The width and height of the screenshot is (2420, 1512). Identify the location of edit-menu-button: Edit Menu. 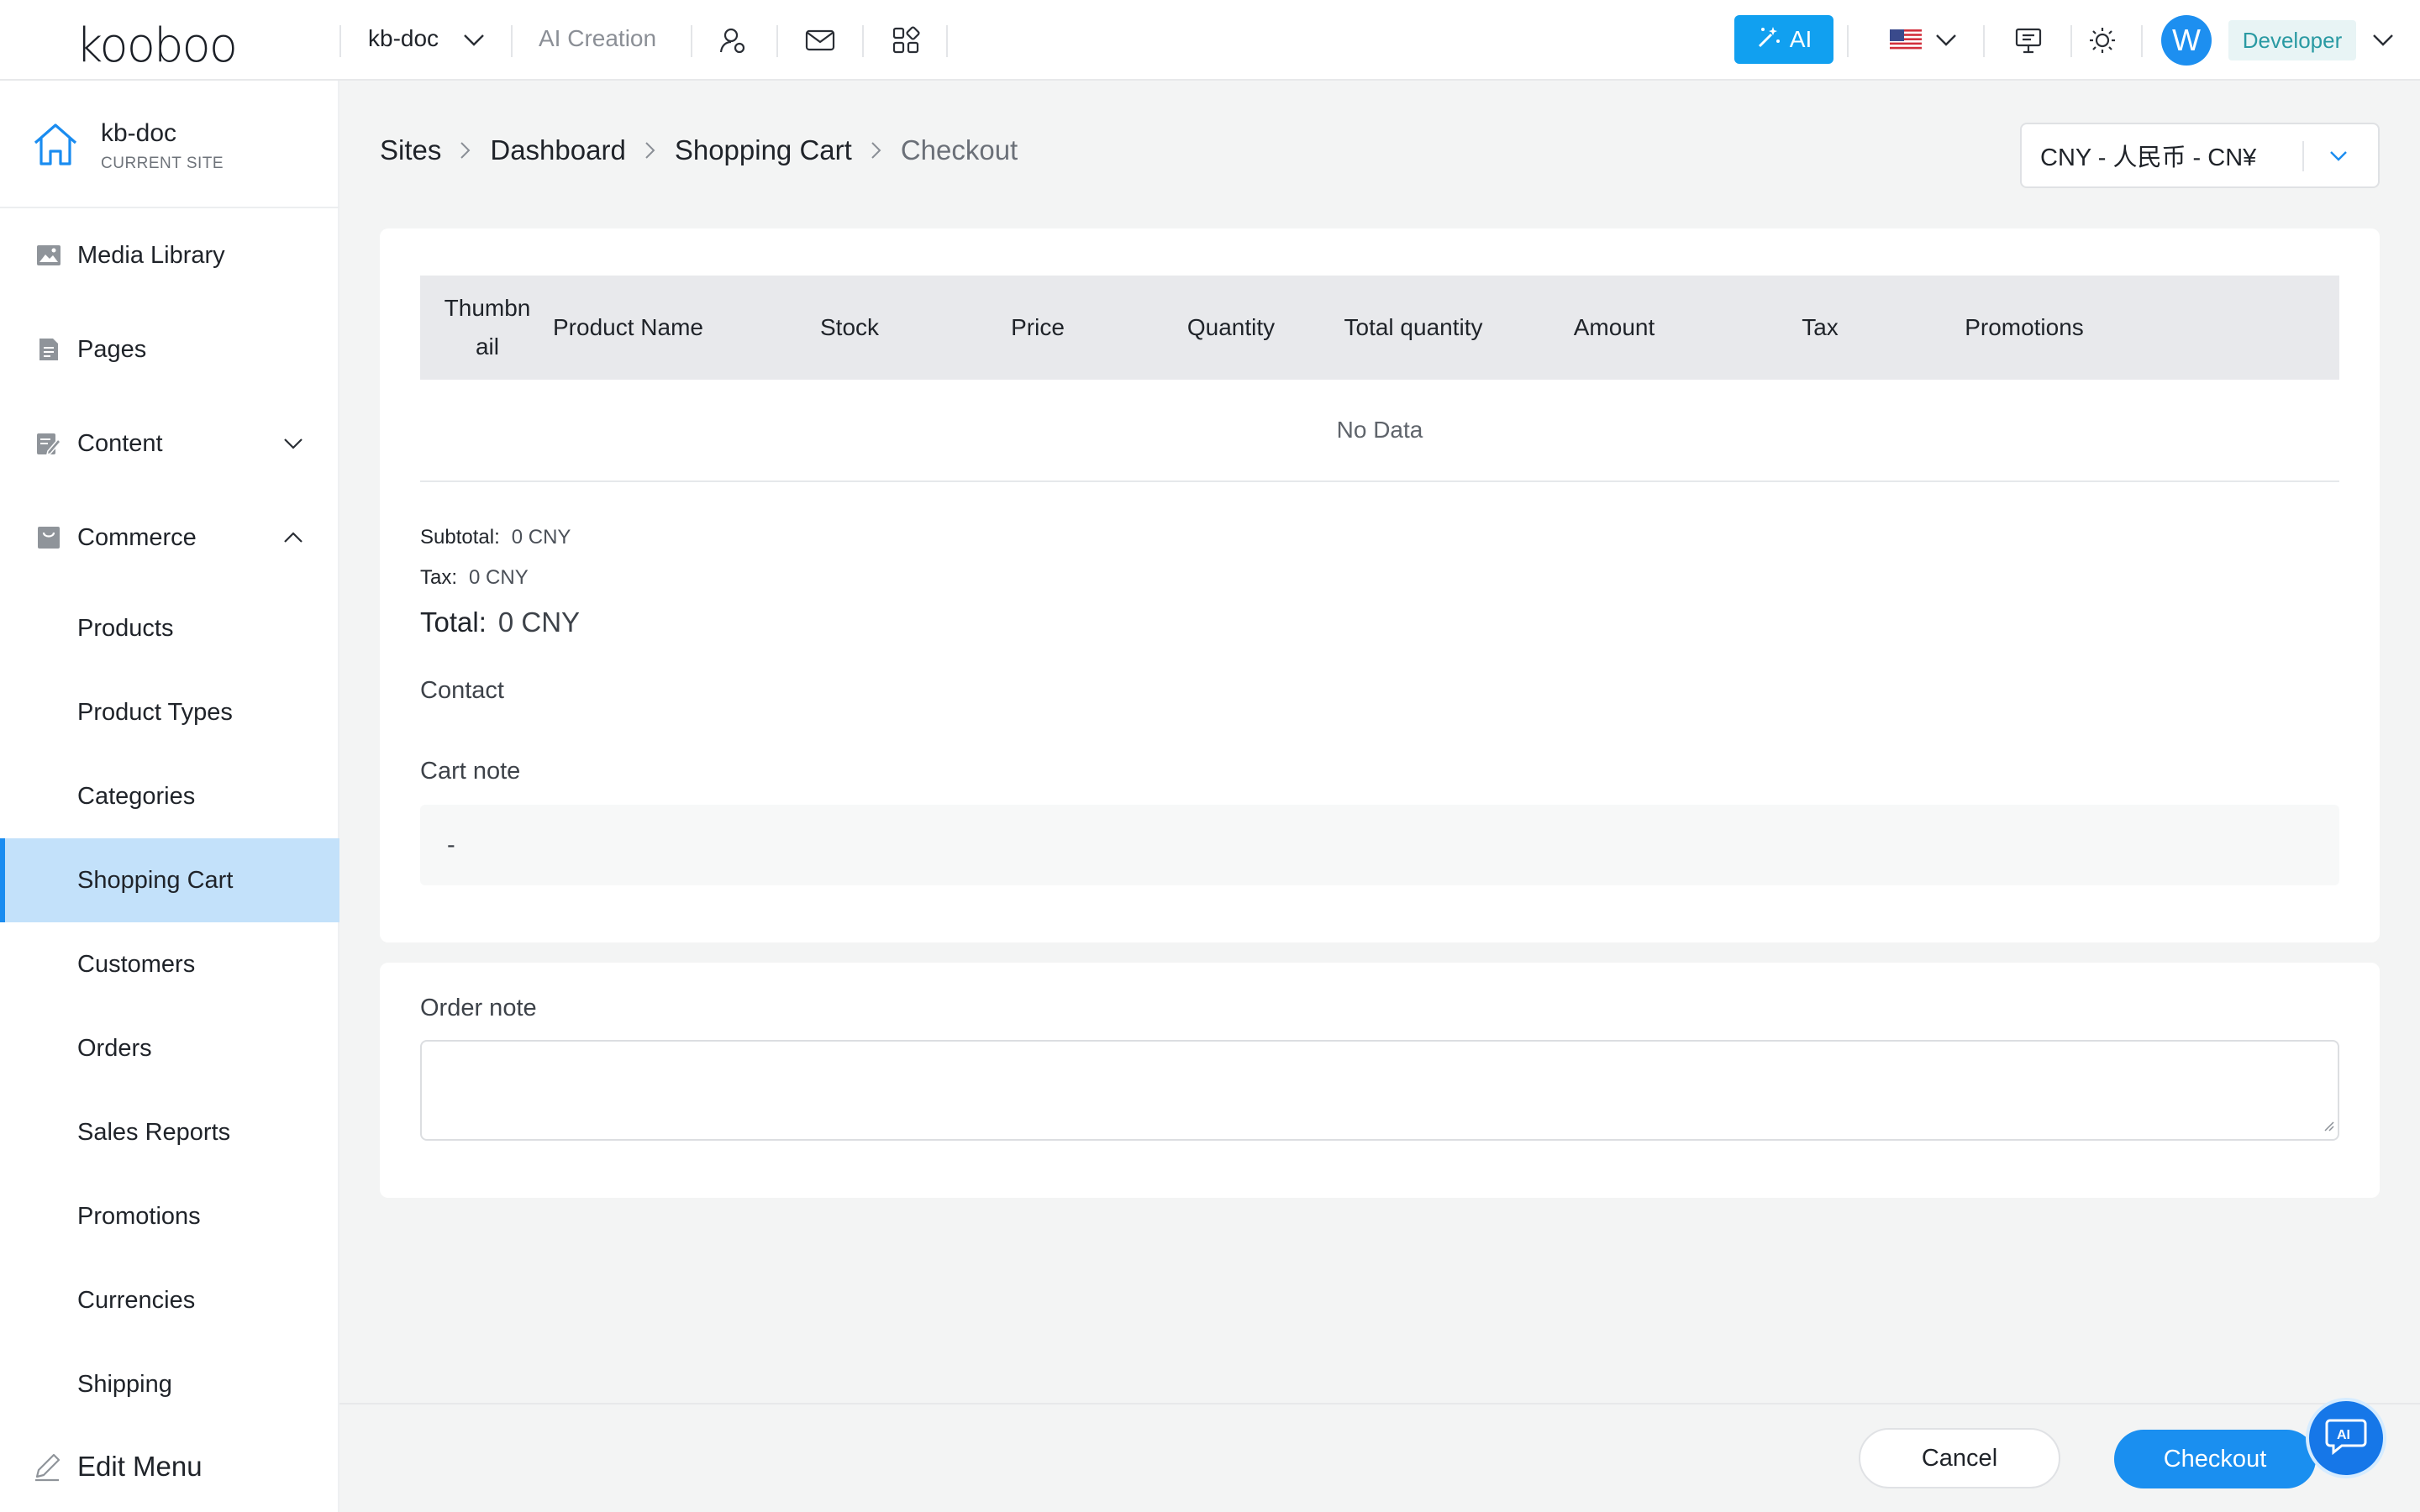
(169, 1467).